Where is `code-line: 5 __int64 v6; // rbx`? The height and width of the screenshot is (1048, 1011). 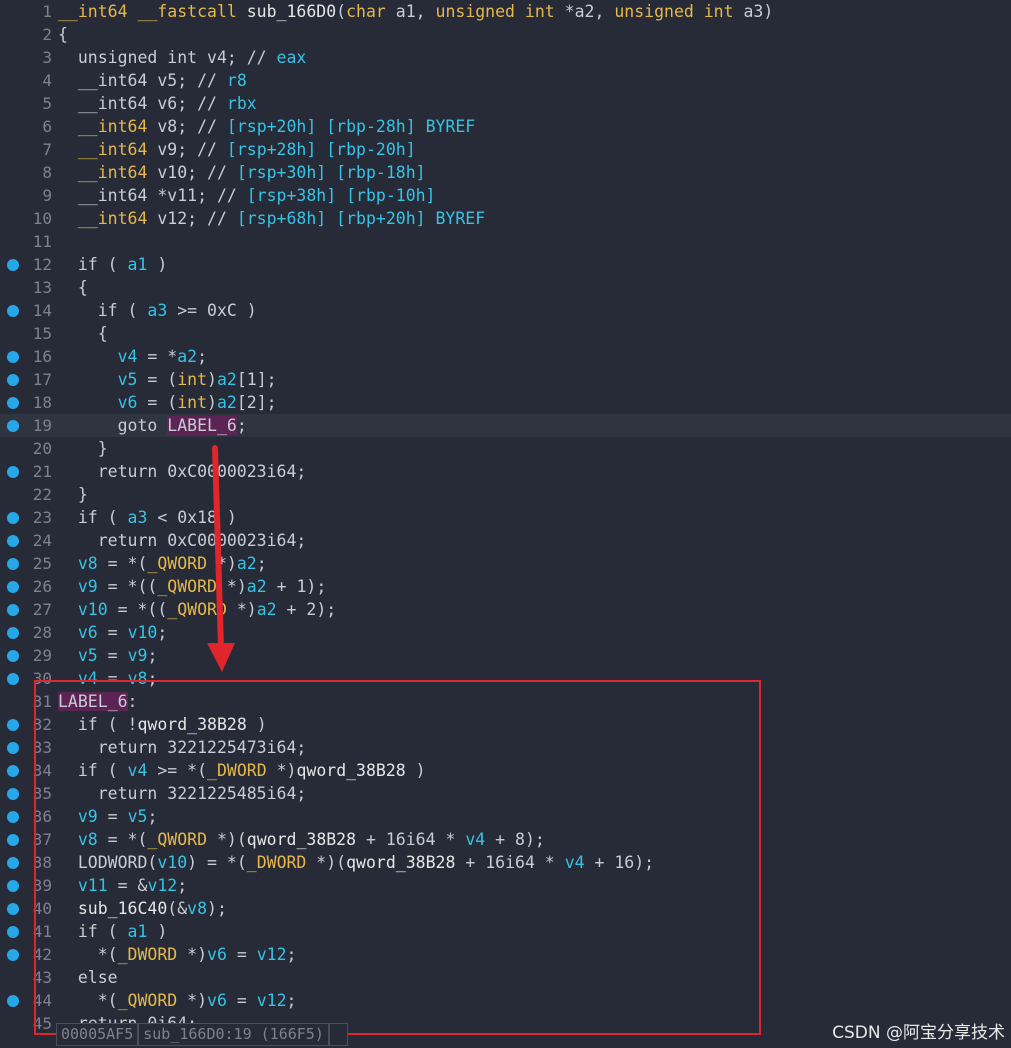 code-line: 5 __int64 v6; // rbx is located at coordinates (505, 103).